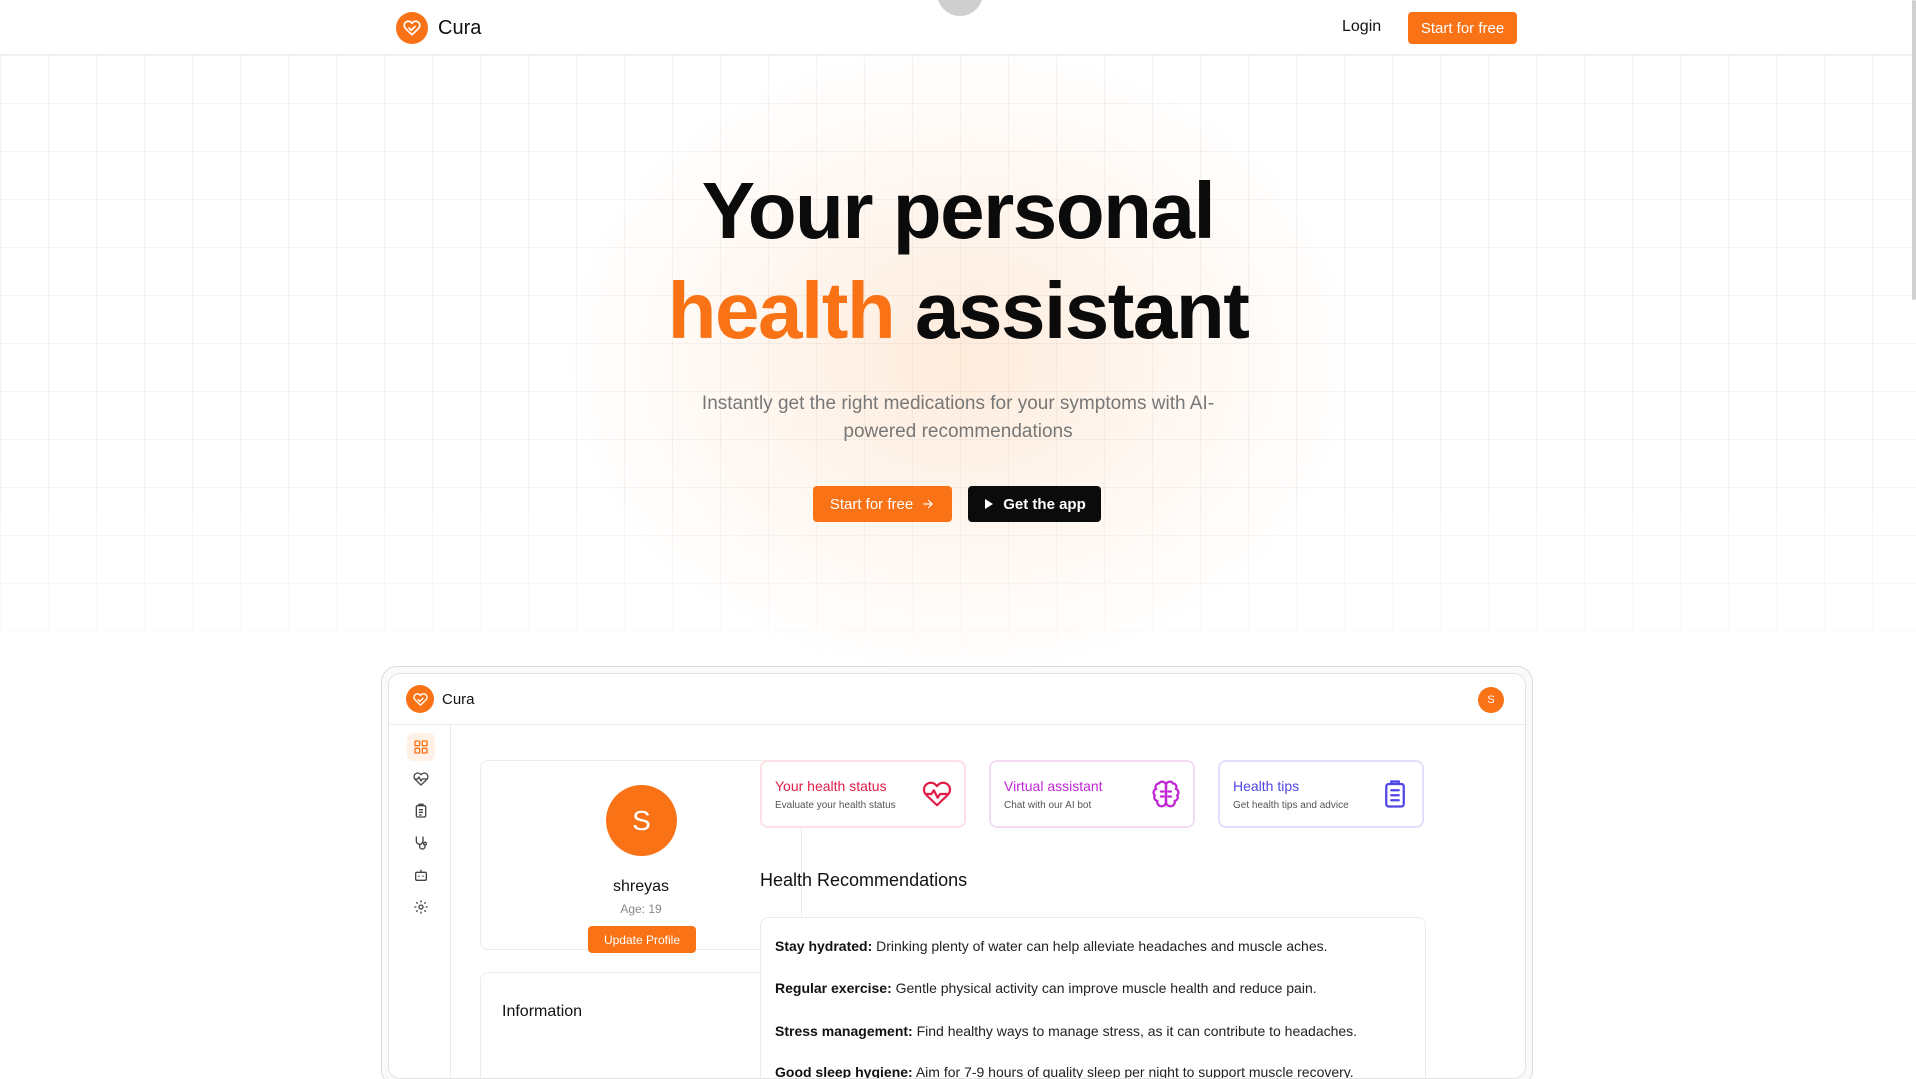 The image size is (1916, 1079). What do you see at coordinates (641, 909) in the screenshot?
I see `profile-age: Age: 19` at bounding box center [641, 909].